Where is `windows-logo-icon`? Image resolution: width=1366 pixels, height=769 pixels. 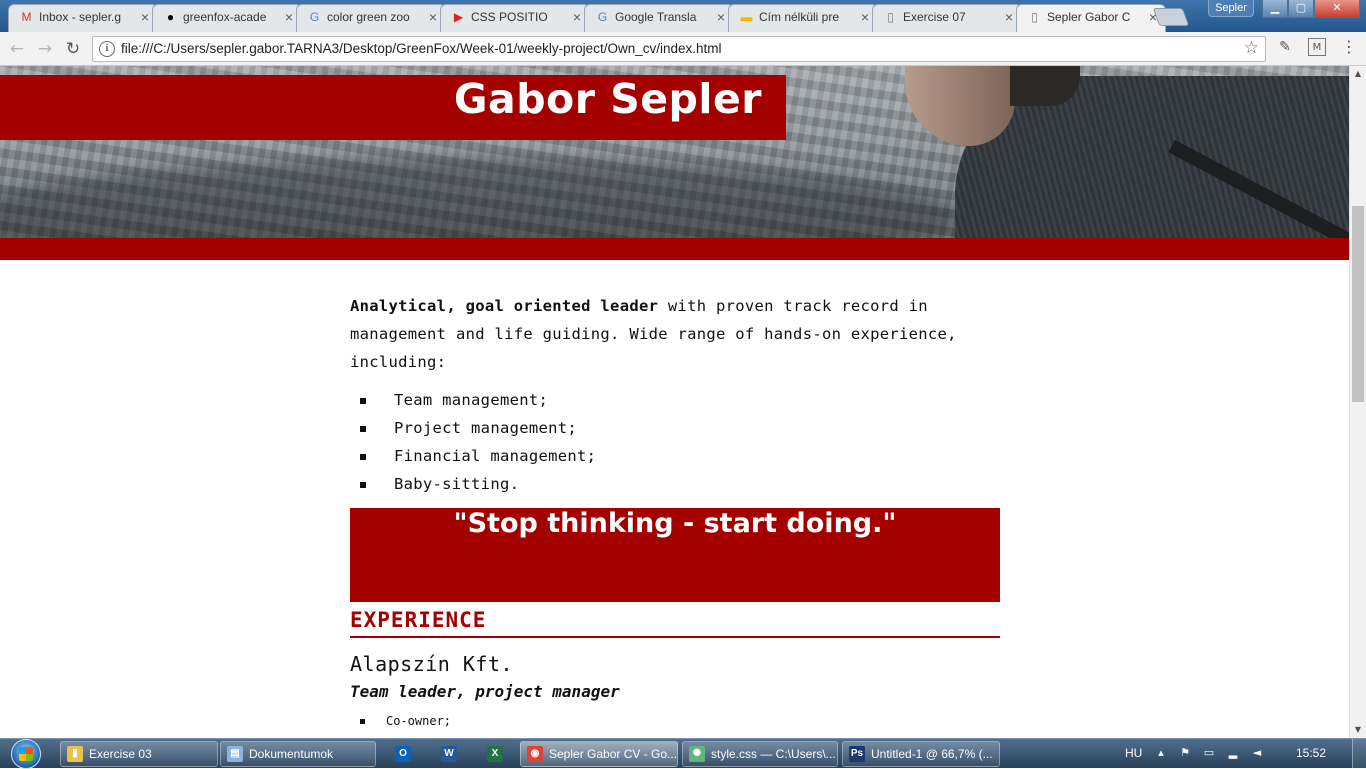
windows-logo-icon is located at coordinates (26, 754).